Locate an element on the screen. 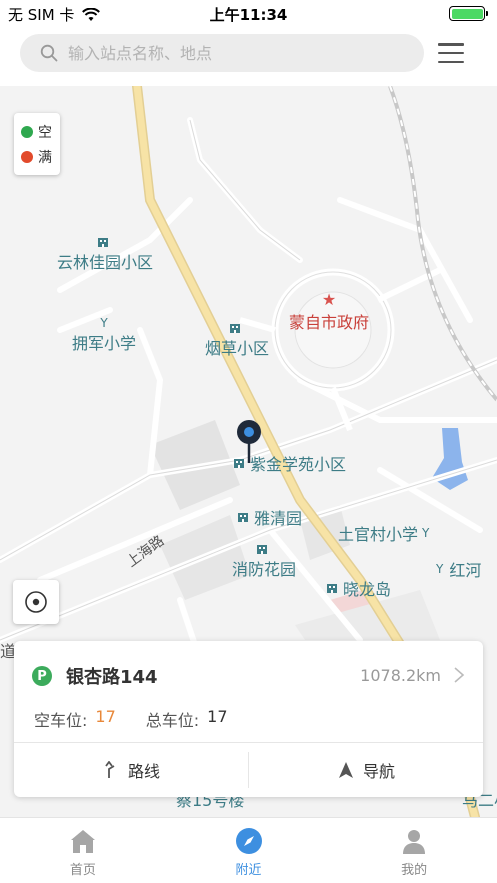 Image resolution: width=497 pixels, height=883 pixels. menu-button is located at coordinates (451, 53).